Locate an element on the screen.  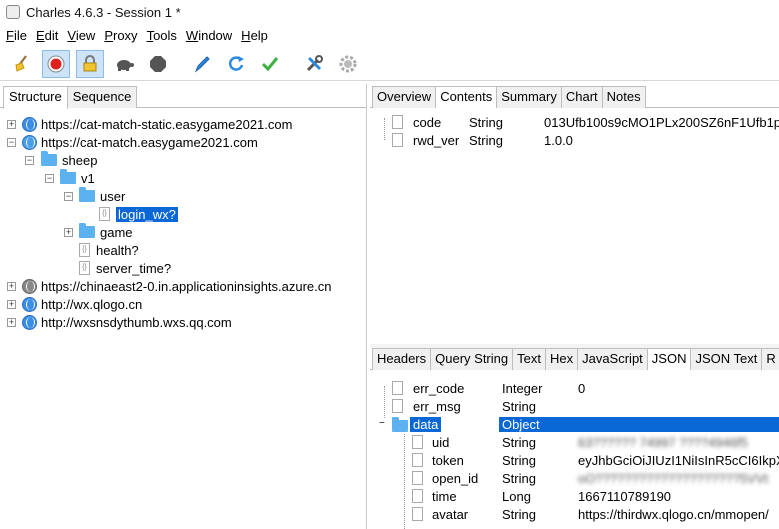
tree-host-row: http://wxsnsdythumb.wxs.qq.com is located at coordinates (127, 322).